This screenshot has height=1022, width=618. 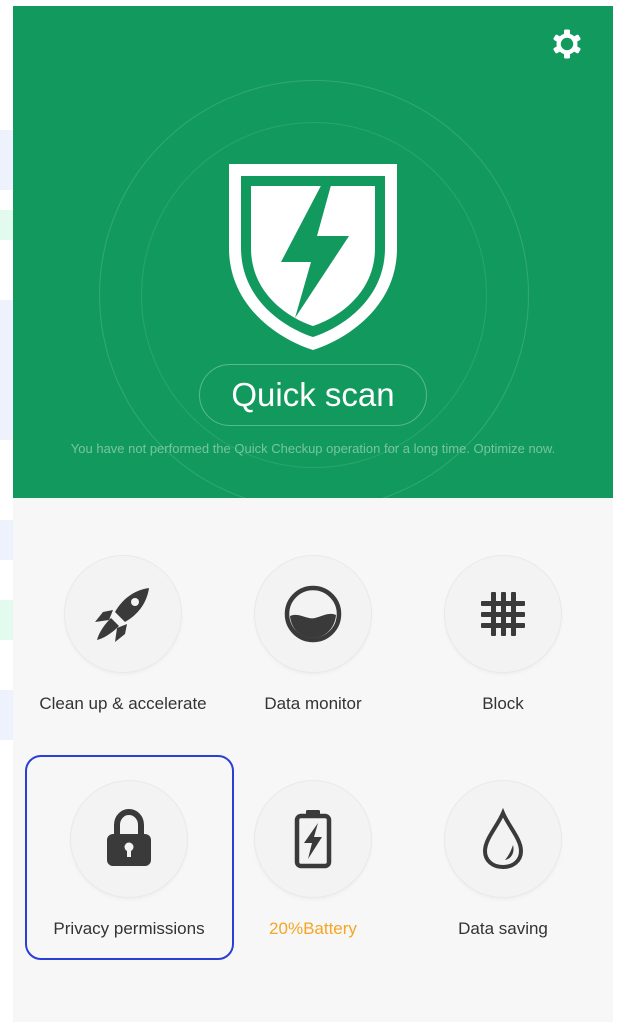 I want to click on shield-lightning-icon, so click(x=313, y=256).